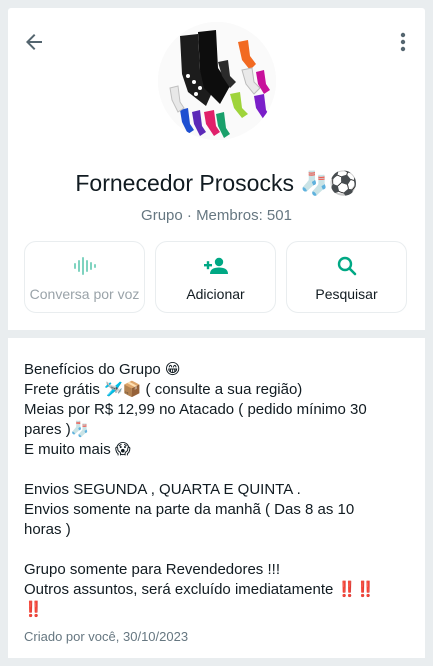  I want to click on search-icon, so click(346, 266).